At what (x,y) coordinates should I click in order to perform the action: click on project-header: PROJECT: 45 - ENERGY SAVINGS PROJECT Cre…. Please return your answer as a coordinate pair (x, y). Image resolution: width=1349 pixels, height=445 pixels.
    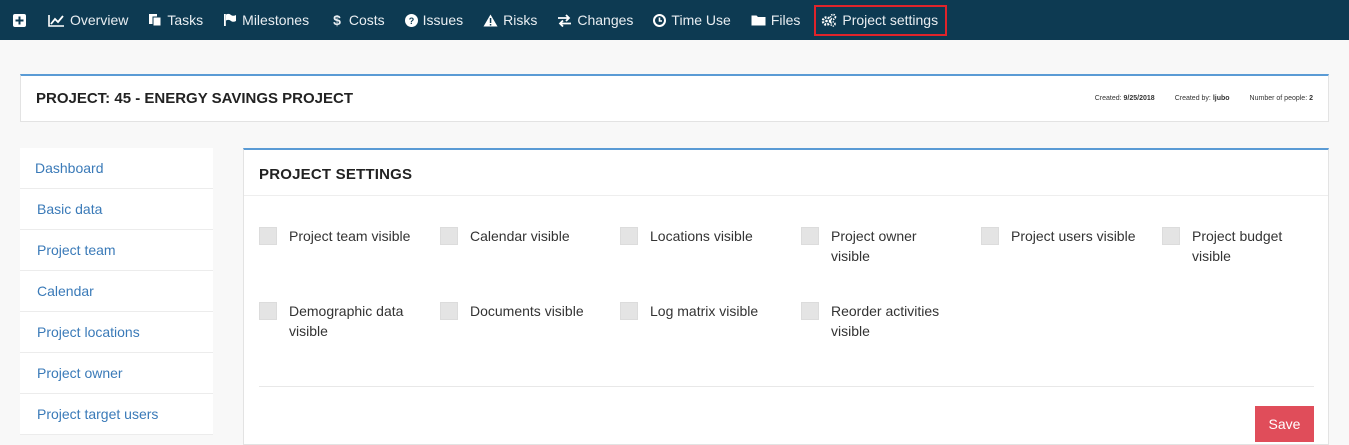
    Looking at the image, I should click on (674, 98).